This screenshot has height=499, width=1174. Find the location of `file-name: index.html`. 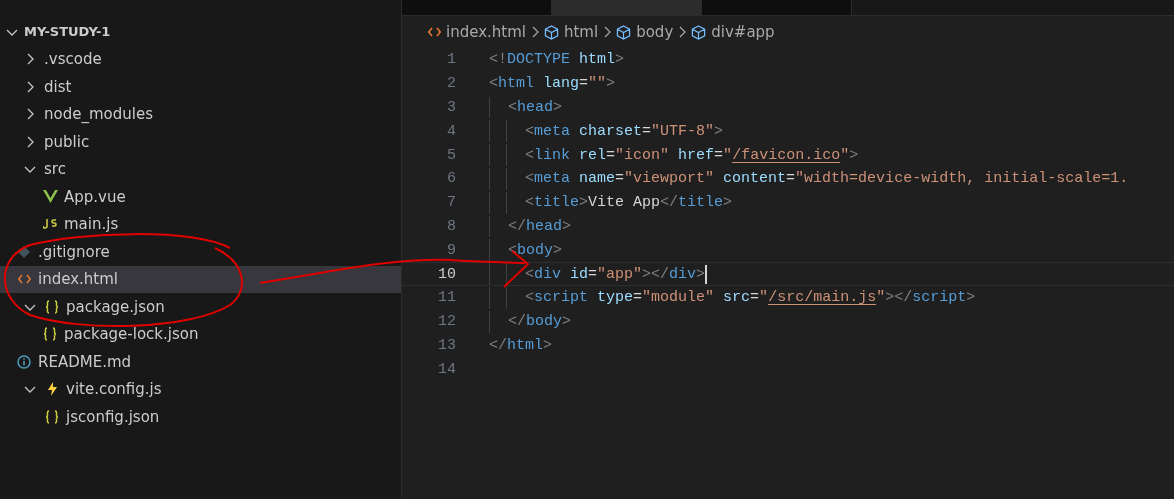

file-name: index.html is located at coordinates (78, 279).